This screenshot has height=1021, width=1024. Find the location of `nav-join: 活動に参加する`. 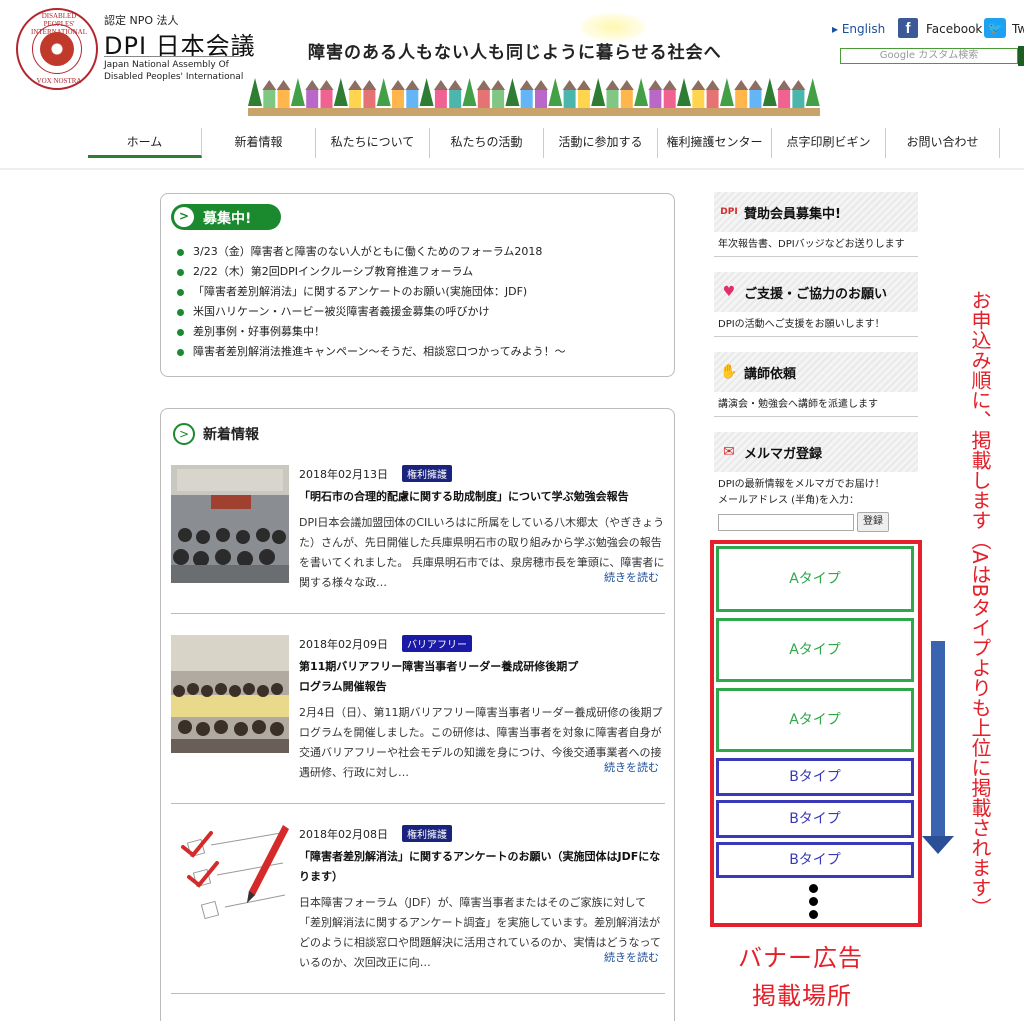

nav-join: 活動に参加する is located at coordinates (601, 143).